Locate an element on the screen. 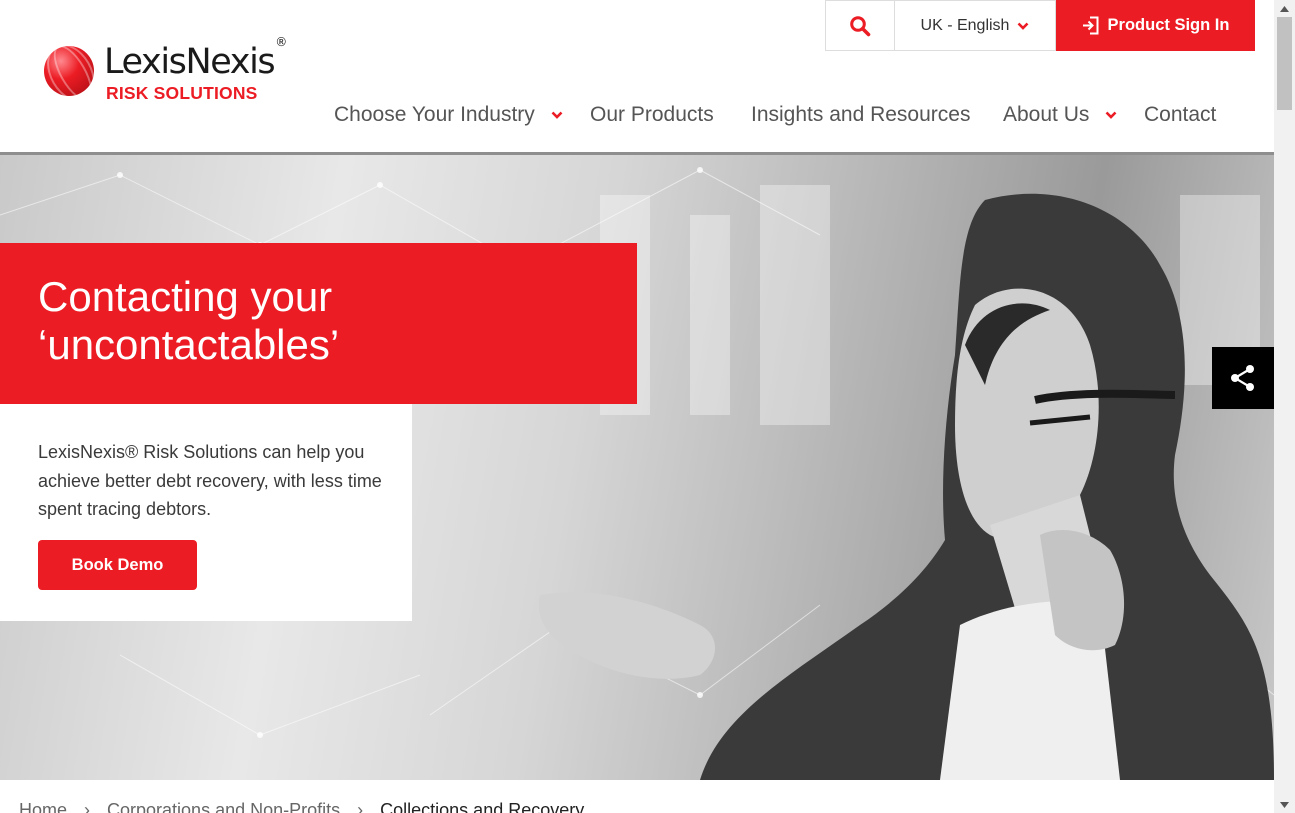  nav-label: Our Products is located at coordinates (652, 114).